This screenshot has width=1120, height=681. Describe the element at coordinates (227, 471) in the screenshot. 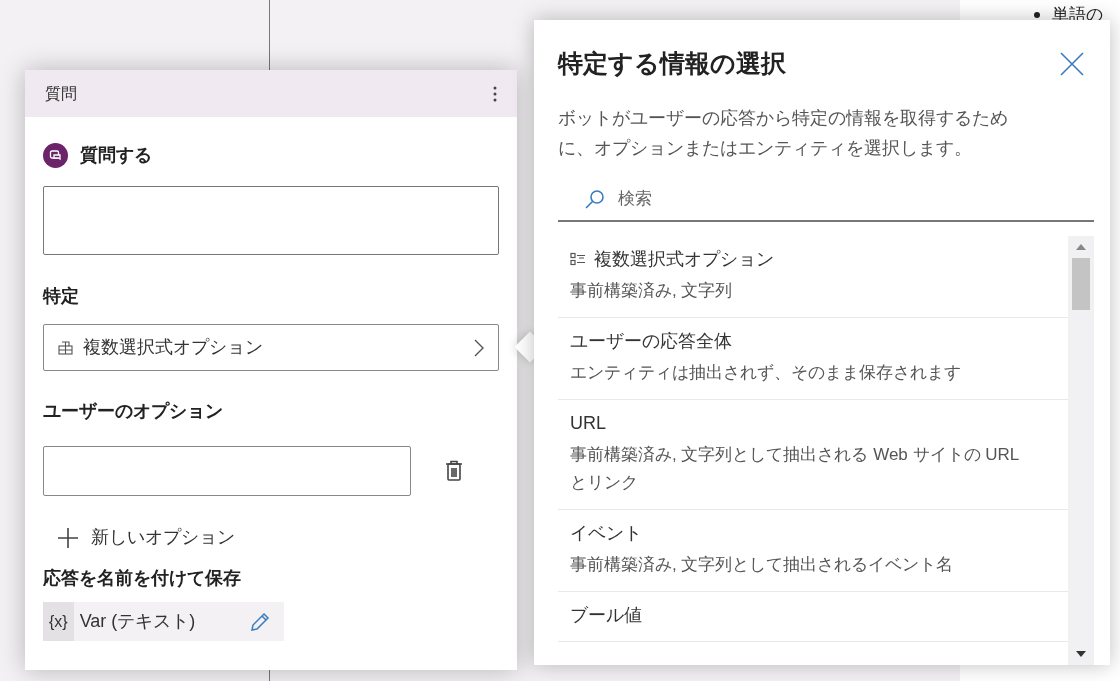

I see `option-field` at that location.